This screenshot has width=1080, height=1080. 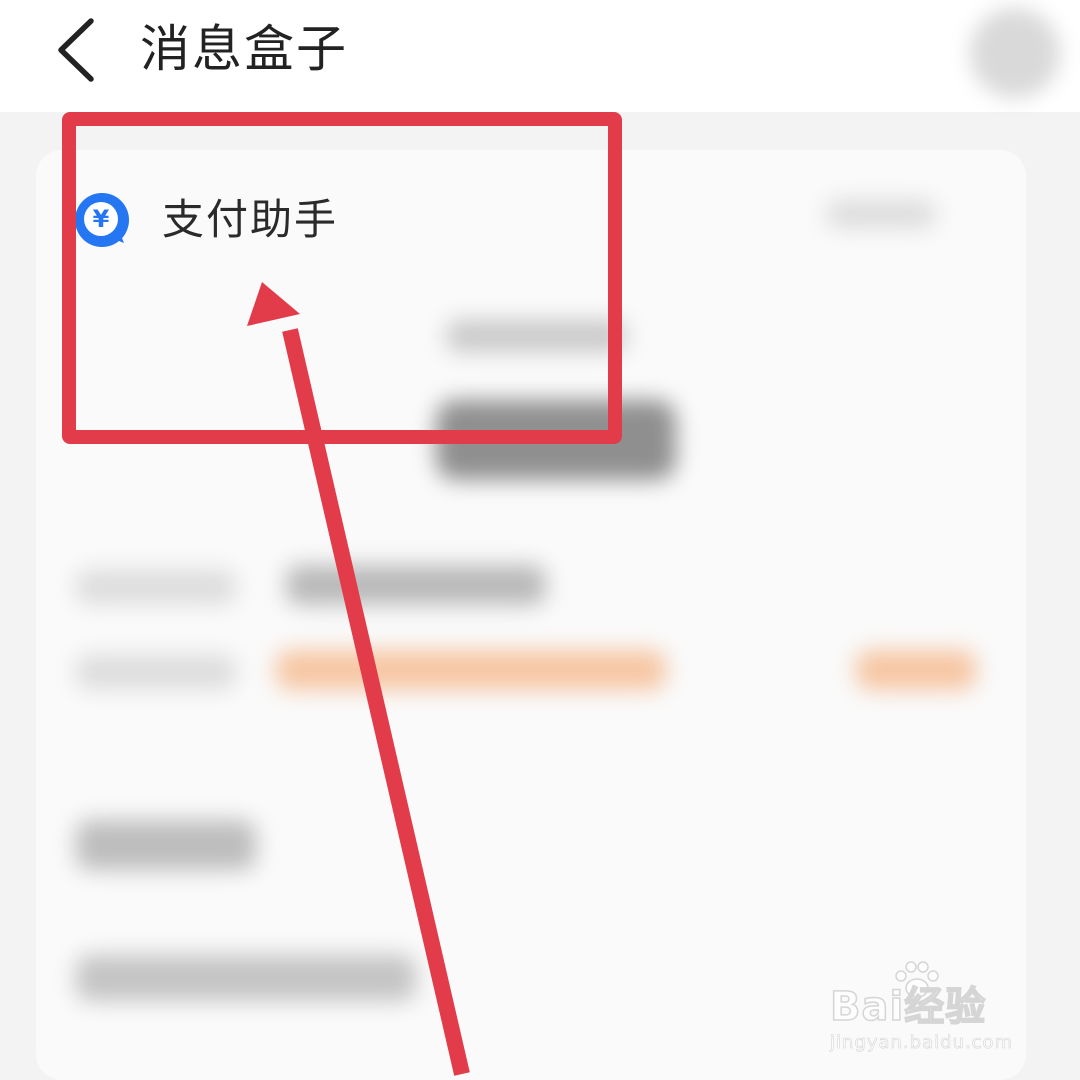 What do you see at coordinates (922, 1043) in the screenshot?
I see `watermark-url: jingyan.baidu.com` at bounding box center [922, 1043].